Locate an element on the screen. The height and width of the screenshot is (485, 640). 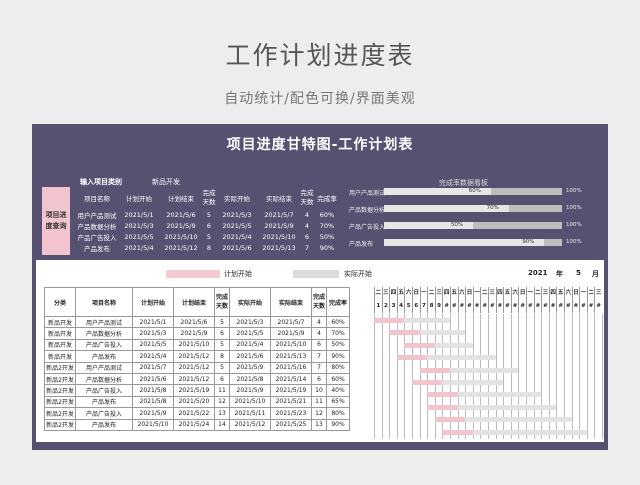
query-header-cell: 完成天数 is located at coordinates (209, 197).